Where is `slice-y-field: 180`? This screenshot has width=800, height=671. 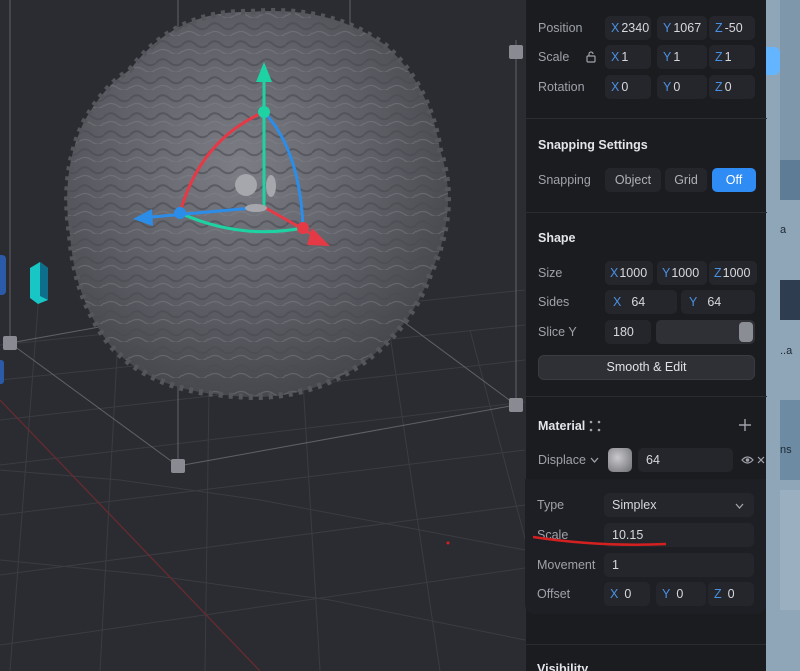
slice-y-field: 180 is located at coordinates (628, 332).